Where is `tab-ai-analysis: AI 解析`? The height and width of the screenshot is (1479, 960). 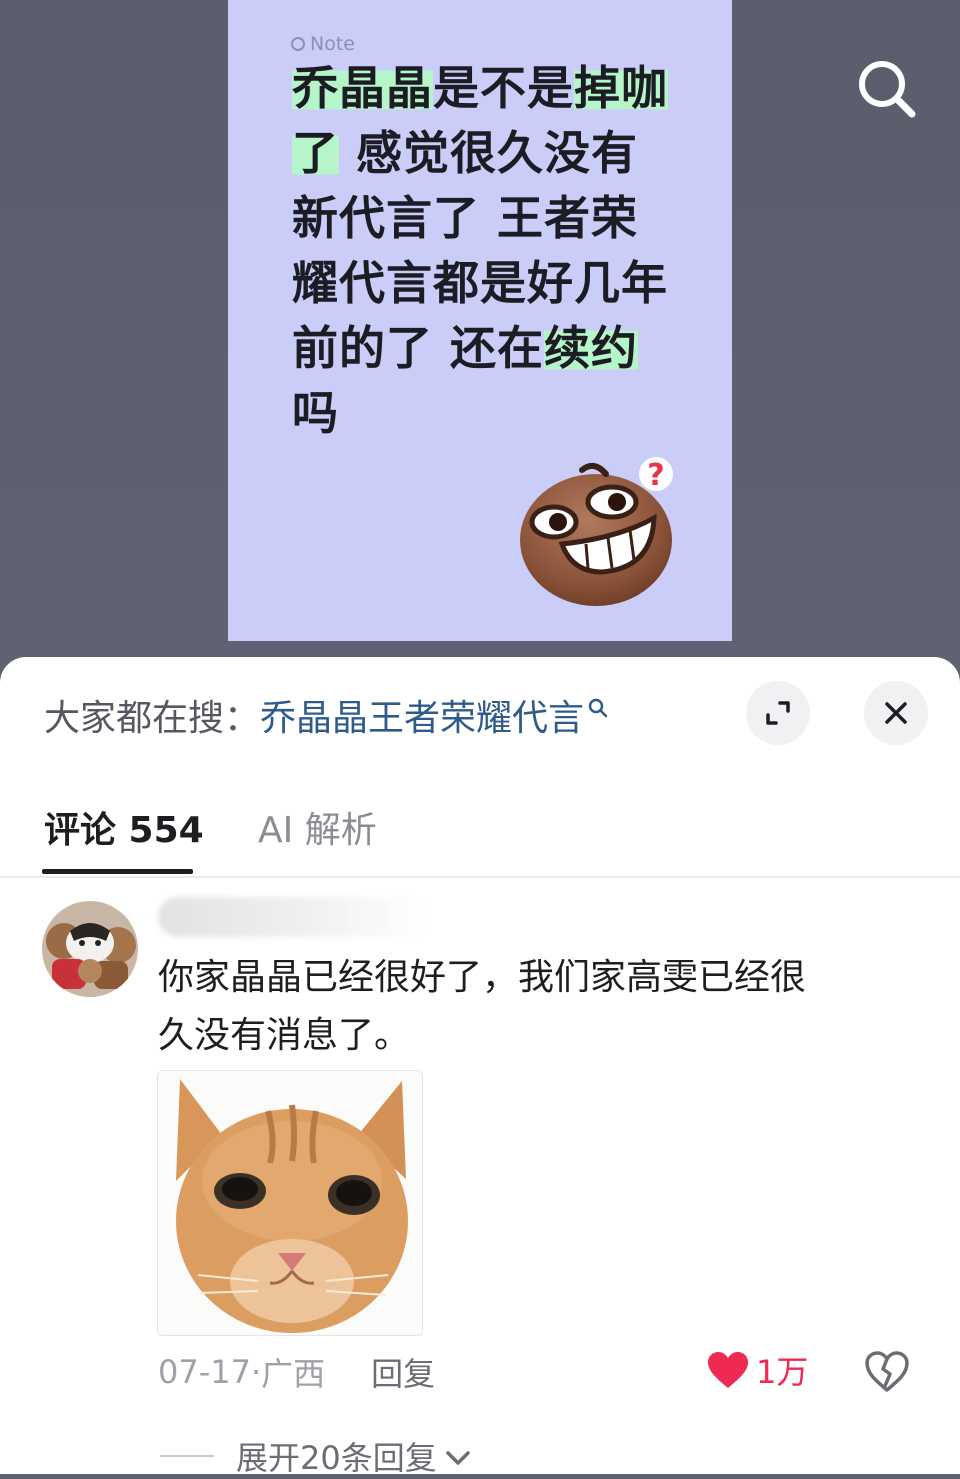
tab-ai-analysis: AI 解析 is located at coordinates (317, 827).